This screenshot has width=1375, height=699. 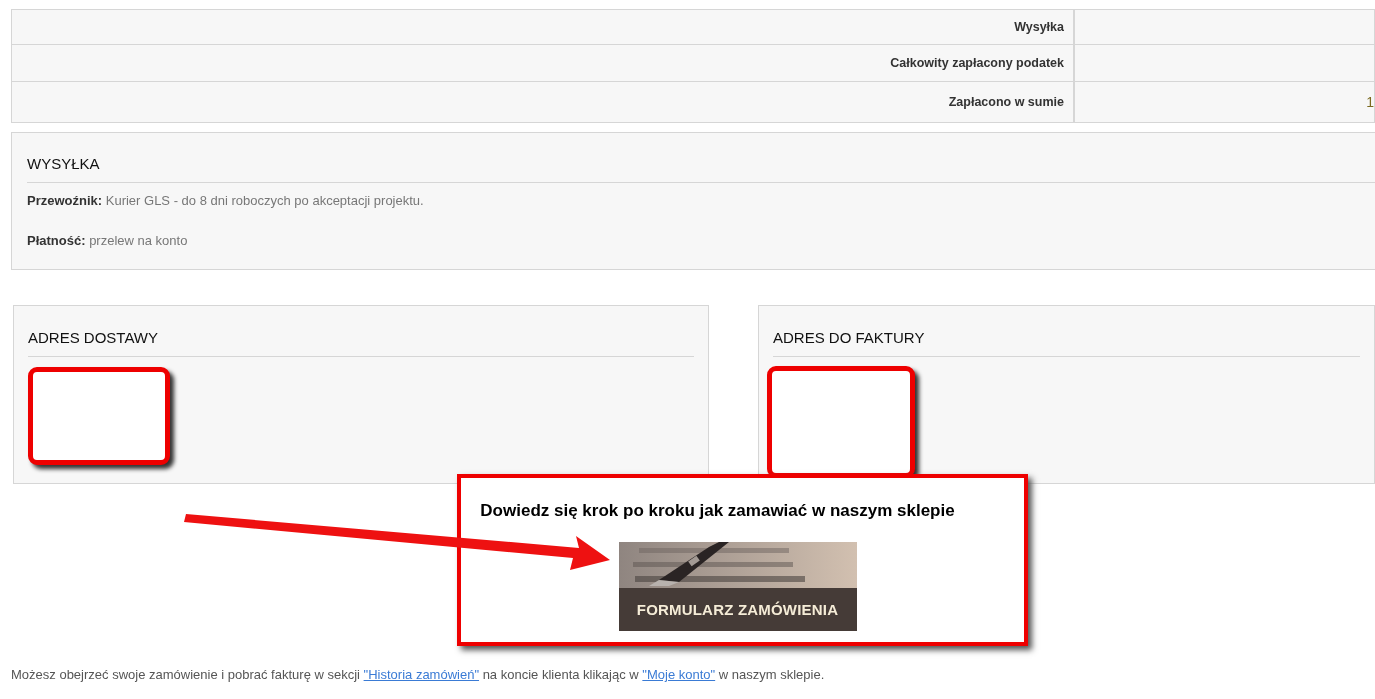 I want to click on table-cell: Całkowity zapłacony podatek, so click(x=543, y=63).